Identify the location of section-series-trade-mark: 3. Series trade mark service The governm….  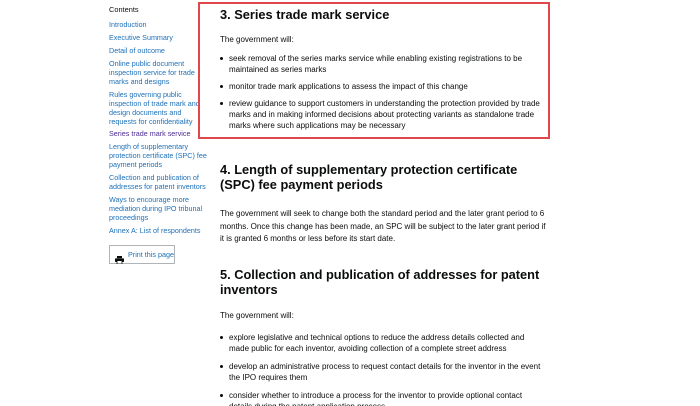
(385, 69).